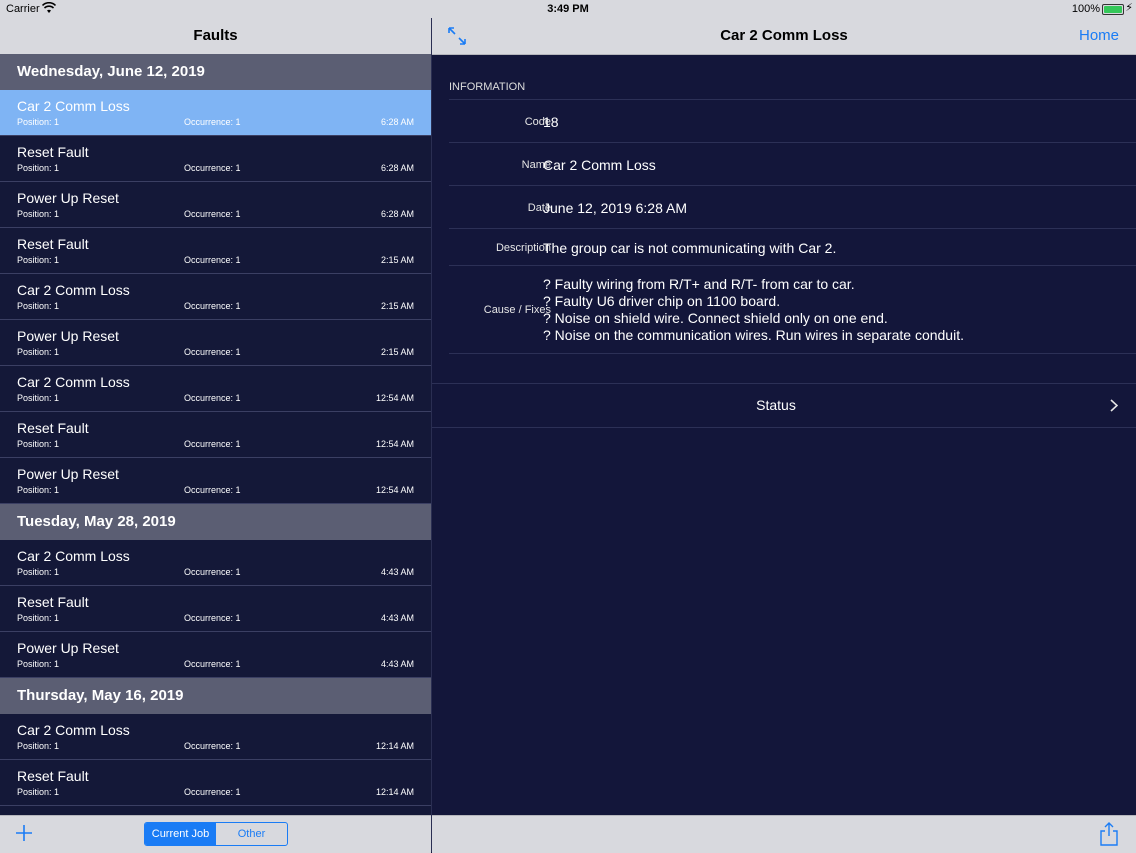 Image resolution: width=1136 pixels, height=853 pixels. I want to click on master-nav-bar: Faults, so click(215, 36).